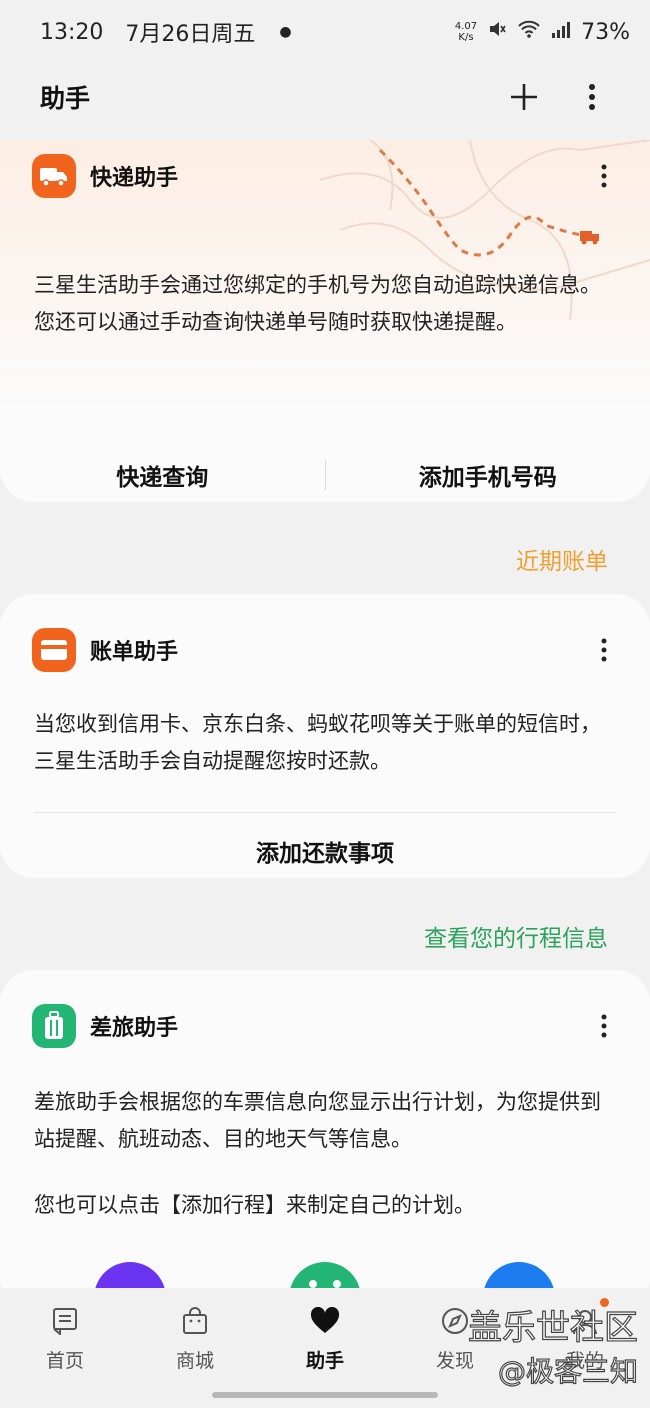 The height and width of the screenshot is (1408, 650). Describe the element at coordinates (254, 1205) in the screenshot. I see `travel-card-description-2: 您也可以点击【添加行程】来制定自己的计划。` at that location.